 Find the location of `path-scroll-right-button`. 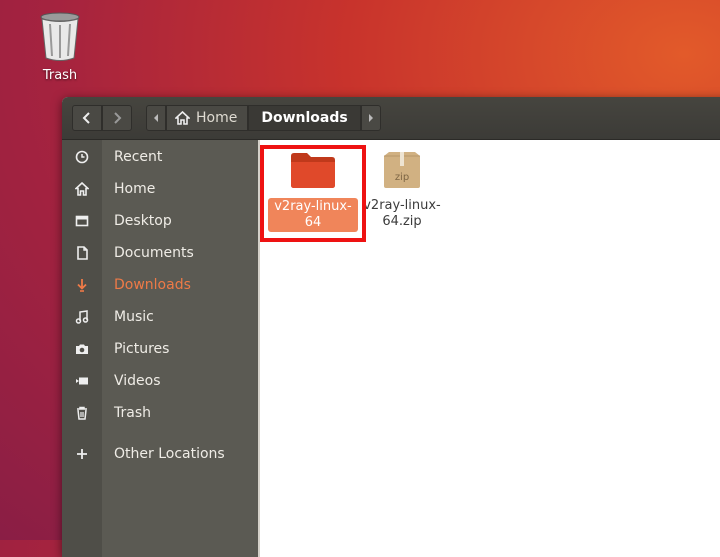

path-scroll-right-button is located at coordinates (370, 118).